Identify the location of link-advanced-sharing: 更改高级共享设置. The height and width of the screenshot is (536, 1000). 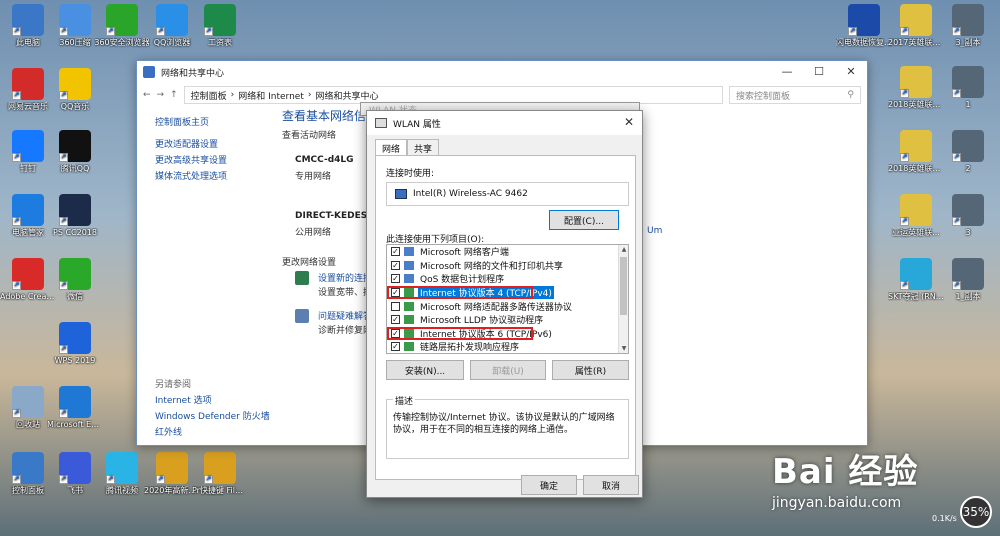
(215, 161).